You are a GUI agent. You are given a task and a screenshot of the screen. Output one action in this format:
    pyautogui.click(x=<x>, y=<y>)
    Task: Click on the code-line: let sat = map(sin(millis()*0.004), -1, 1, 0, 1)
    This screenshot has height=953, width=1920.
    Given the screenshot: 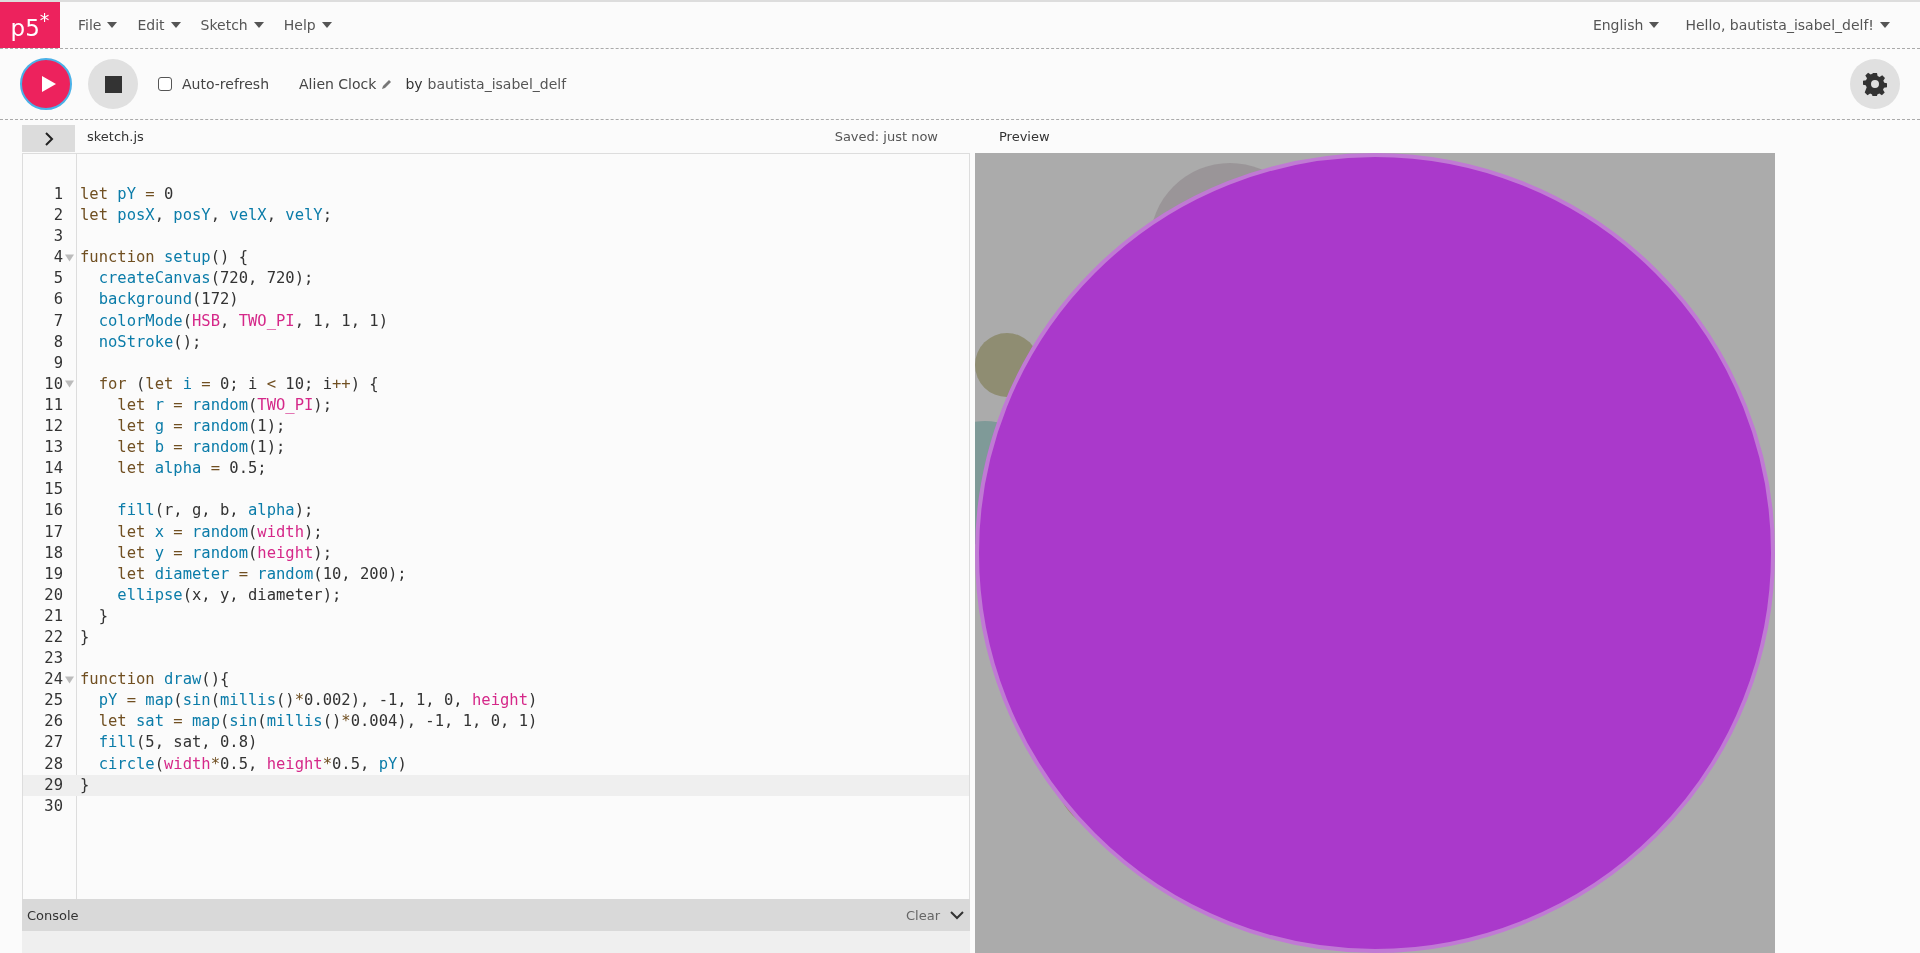 What is the action you would take?
    pyautogui.click(x=317, y=722)
    